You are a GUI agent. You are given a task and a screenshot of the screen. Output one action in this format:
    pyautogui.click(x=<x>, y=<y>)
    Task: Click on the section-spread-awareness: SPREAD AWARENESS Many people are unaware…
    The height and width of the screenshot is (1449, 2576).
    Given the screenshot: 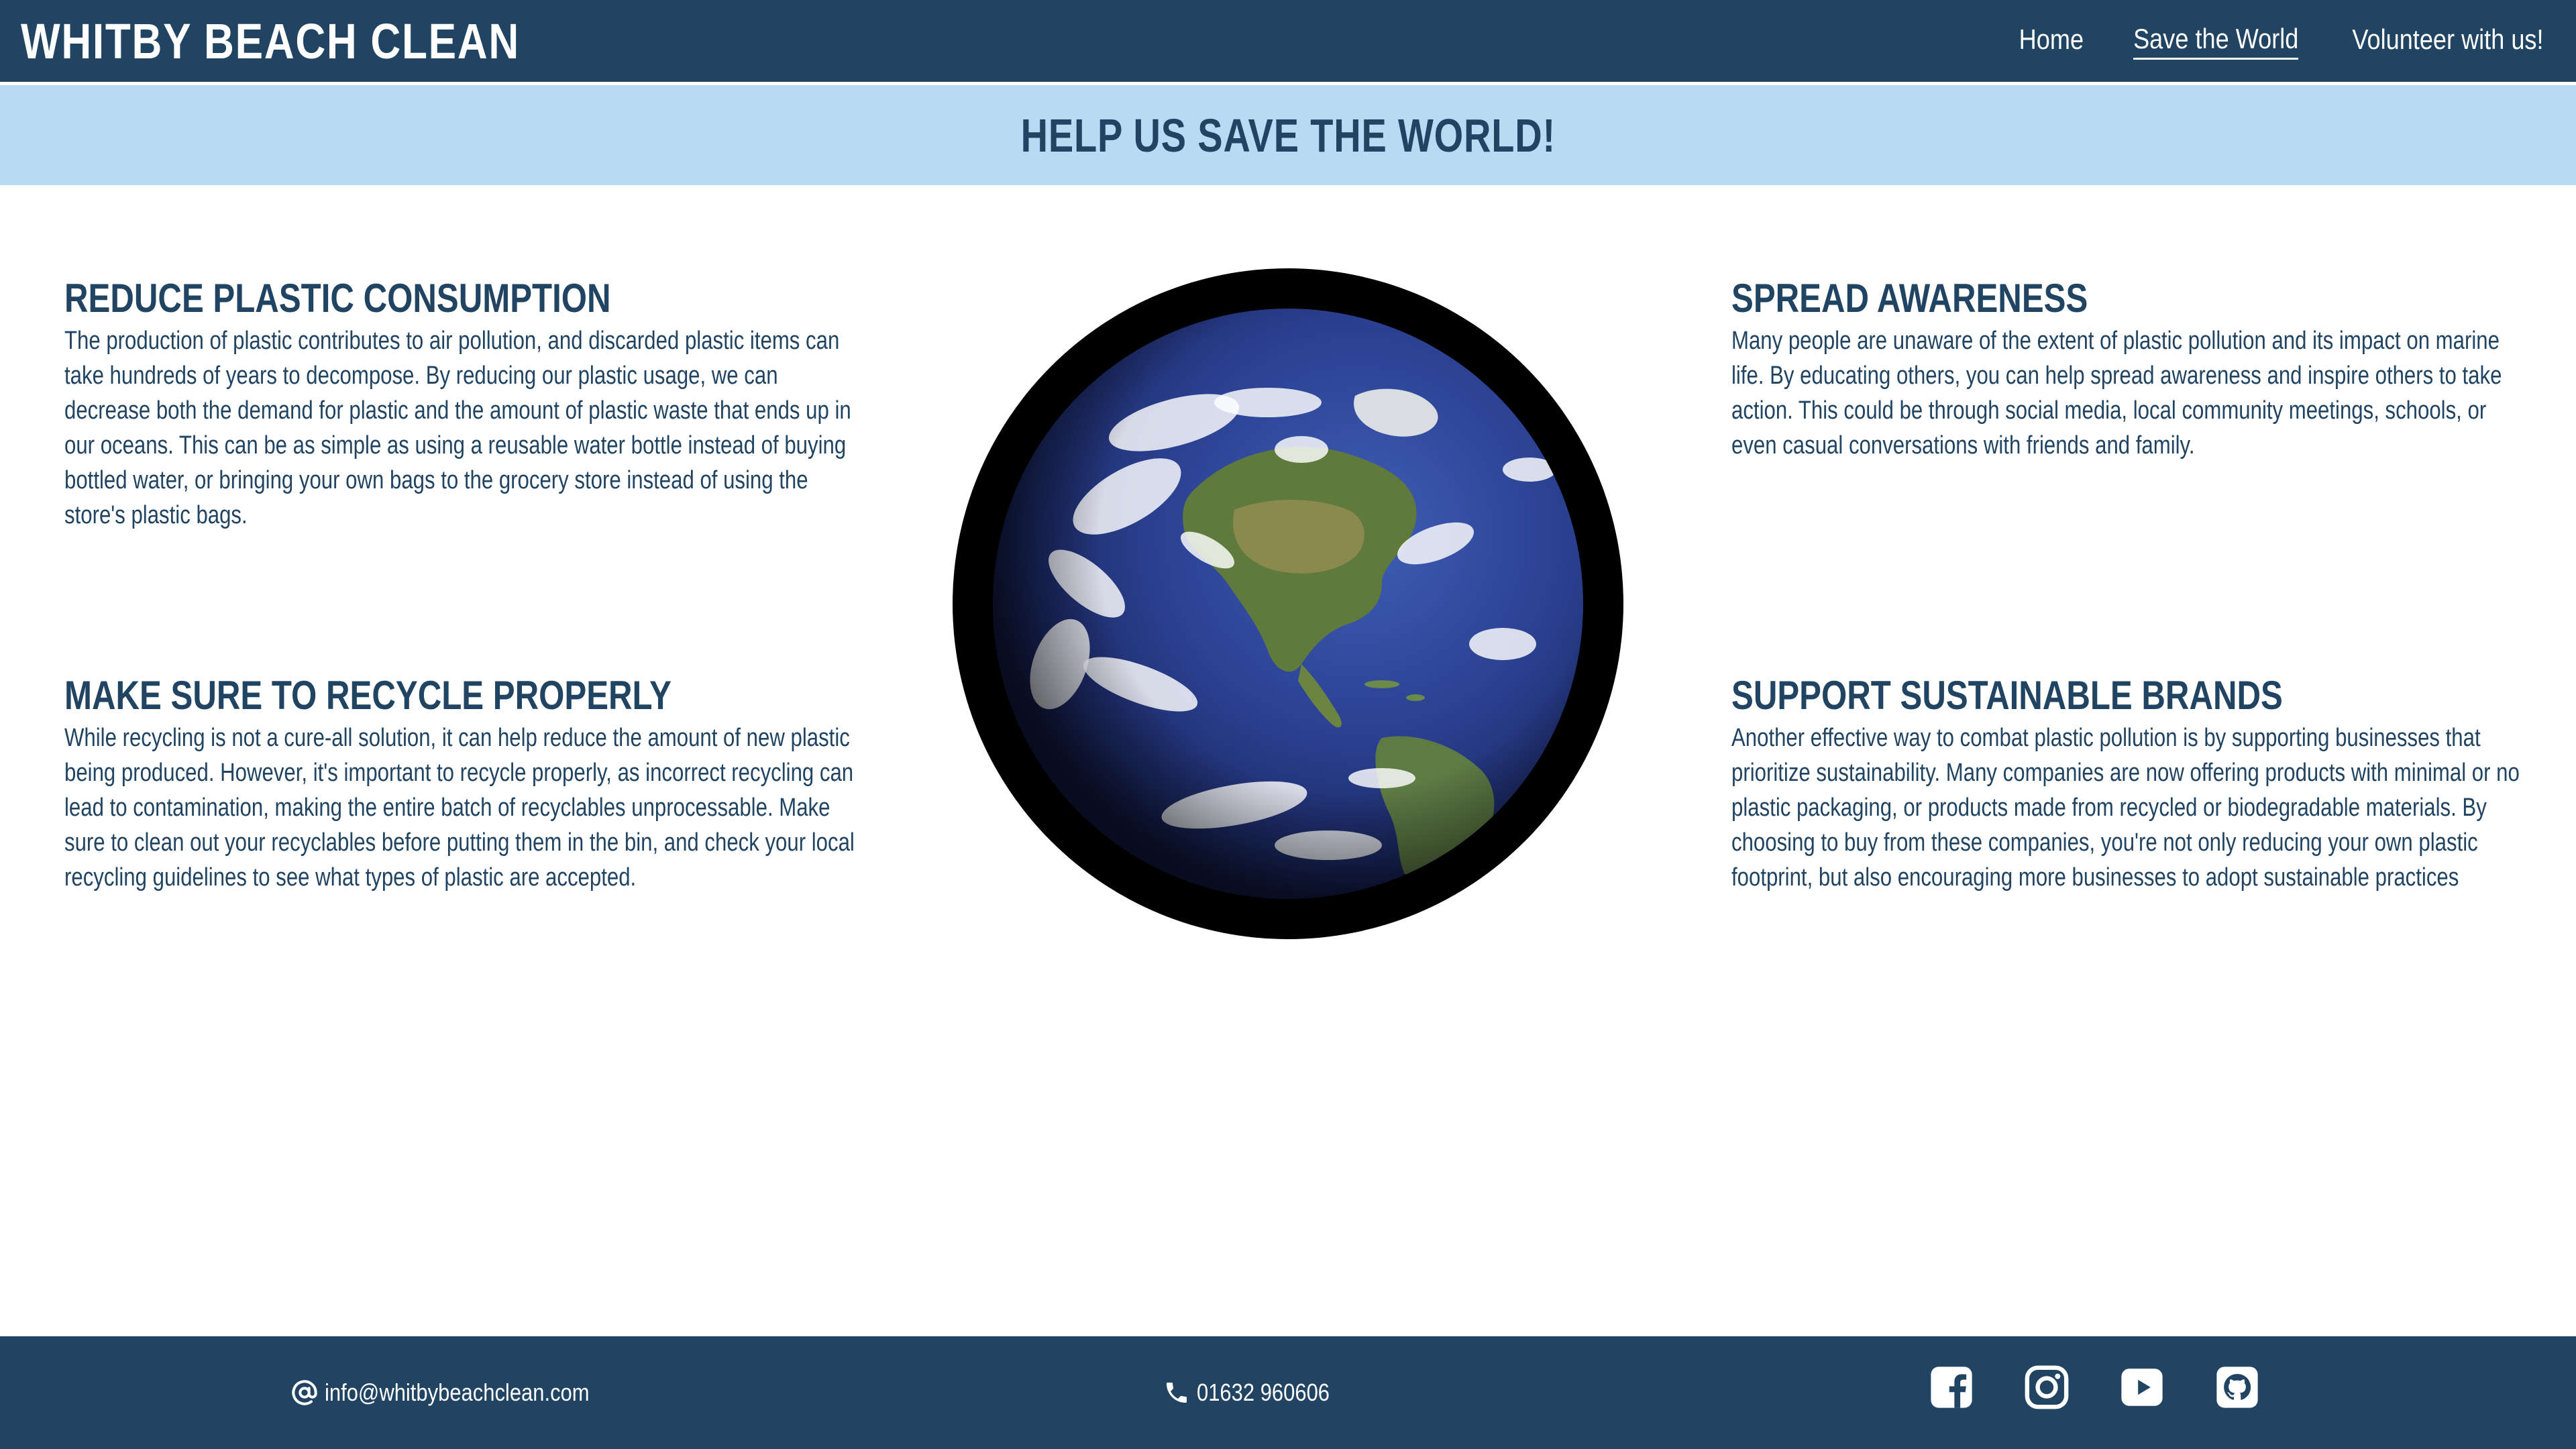 What is the action you would take?
    pyautogui.click(x=2127, y=369)
    